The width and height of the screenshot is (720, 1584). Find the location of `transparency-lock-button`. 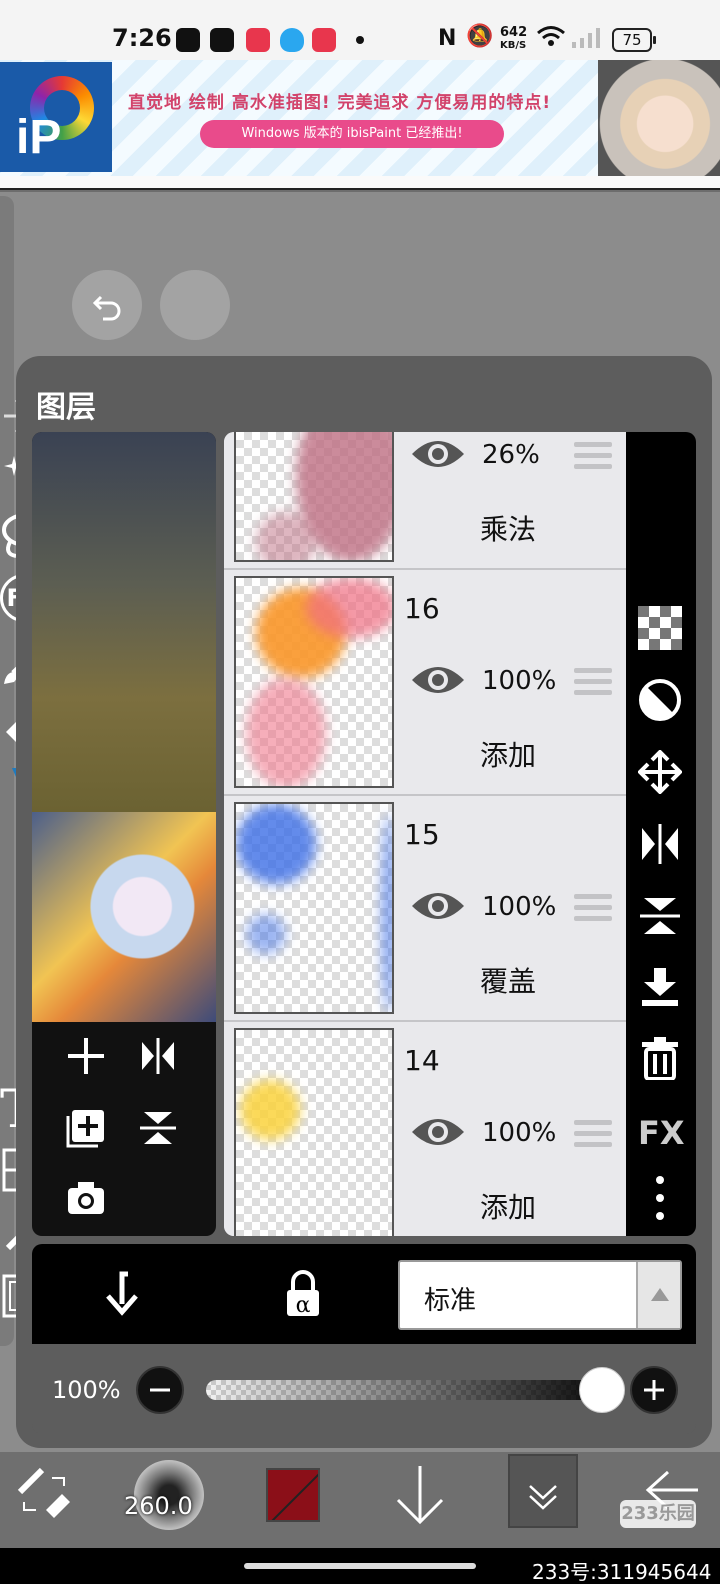

transparency-lock-button is located at coordinates (661, 629).